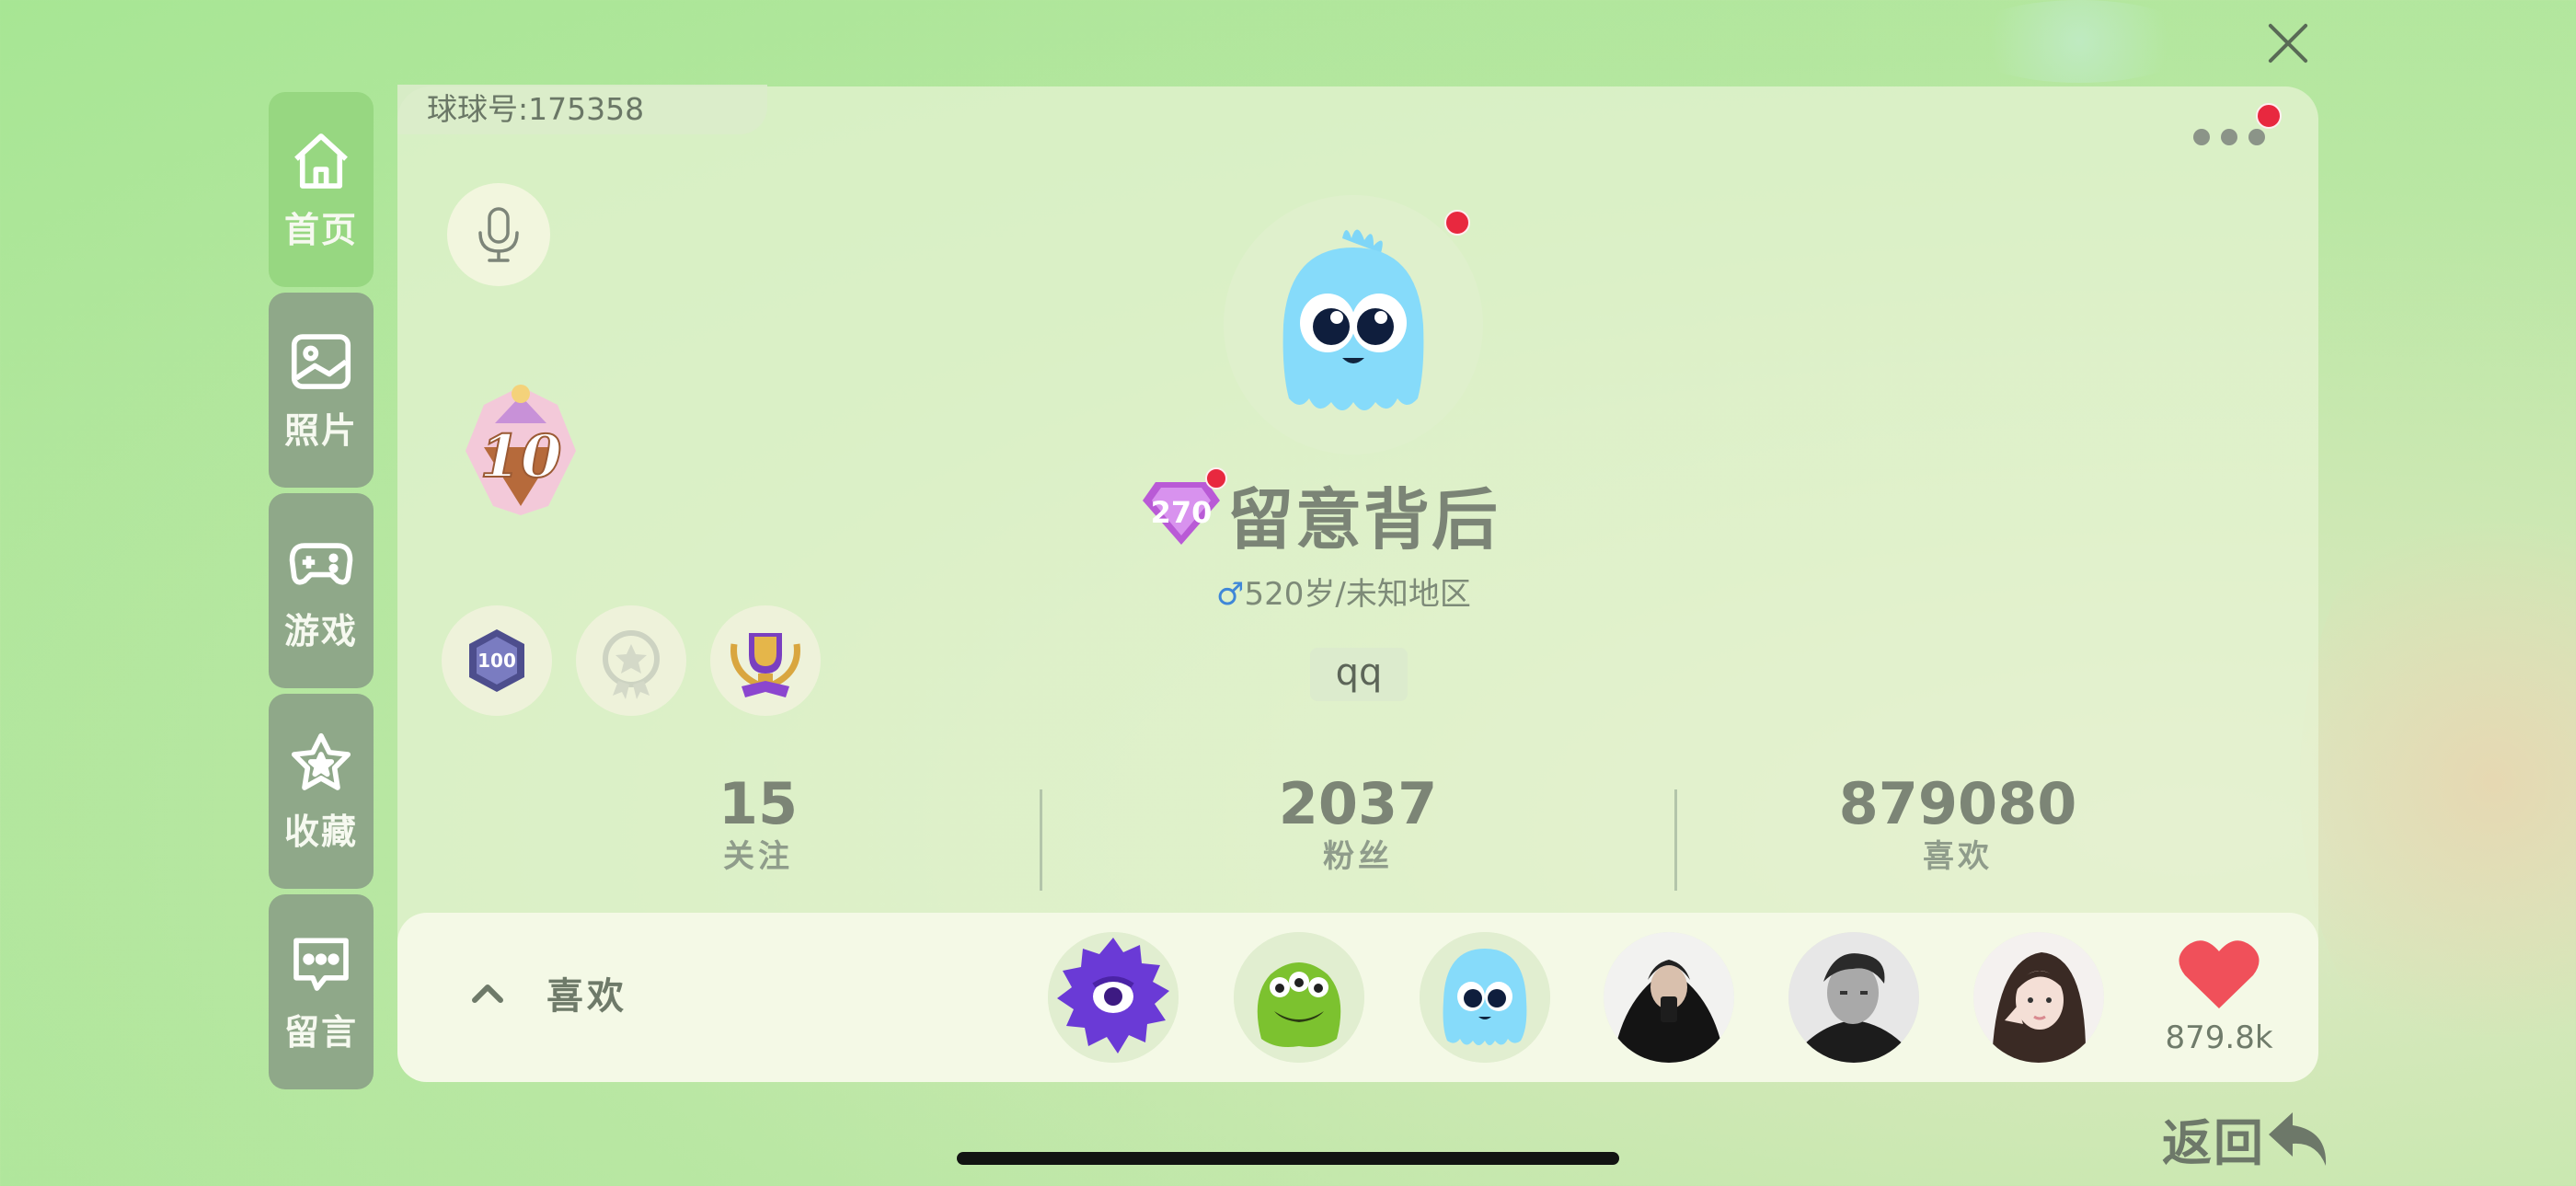  Describe the element at coordinates (758, 803) in the screenshot. I see `stat-value: 15` at that location.